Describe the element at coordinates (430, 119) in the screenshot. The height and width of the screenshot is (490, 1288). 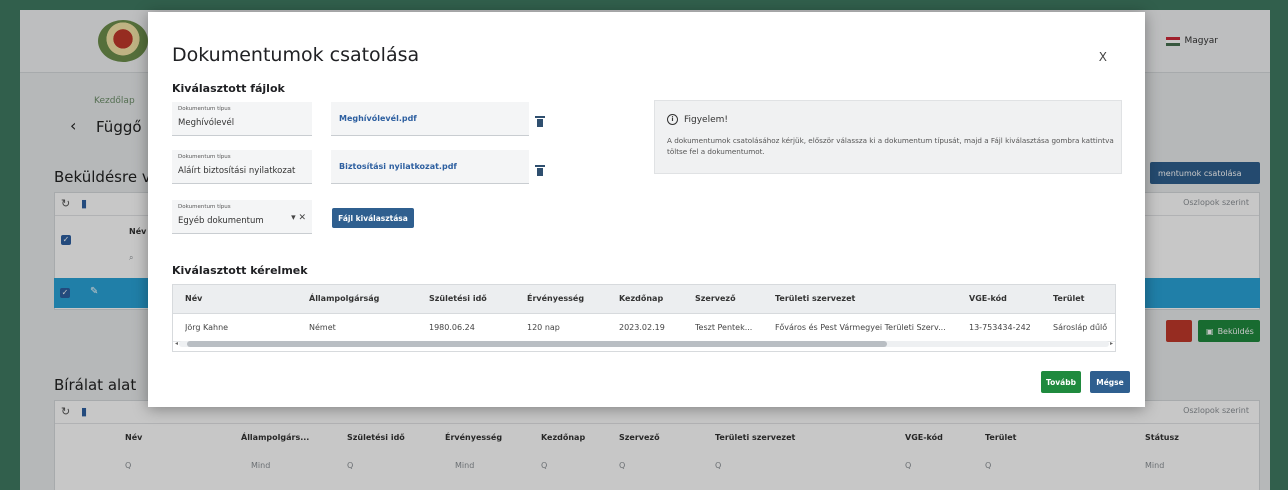
I see `file-name-field: Meghívólevél.pdf` at that location.